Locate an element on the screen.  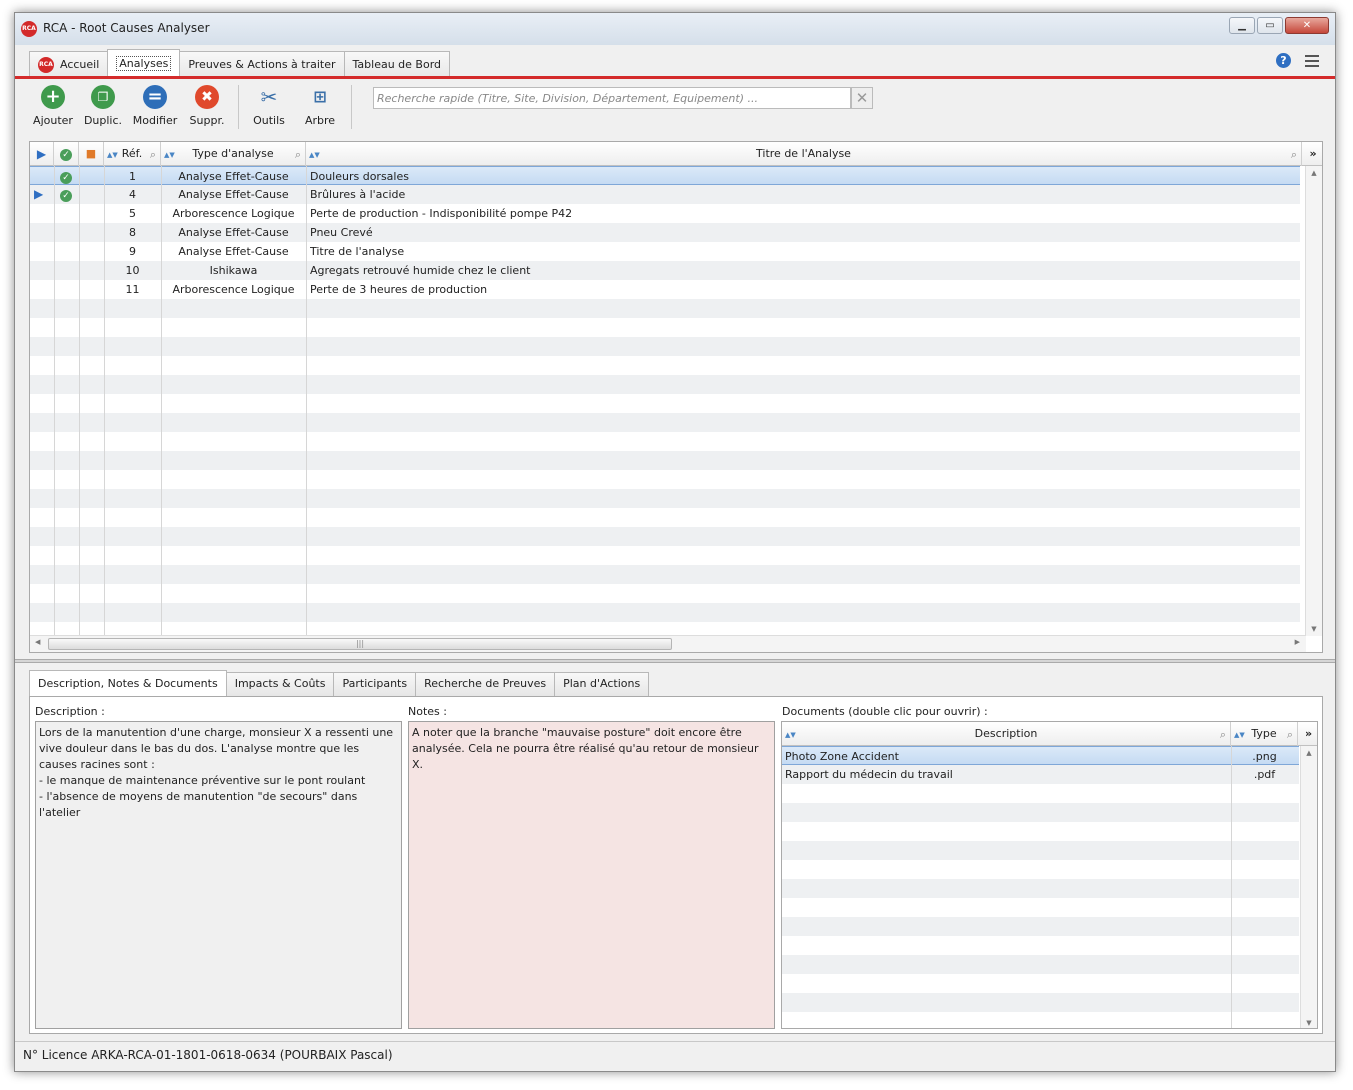
delete-button: ✖ Suppr. is located at coordinates (207, 106).